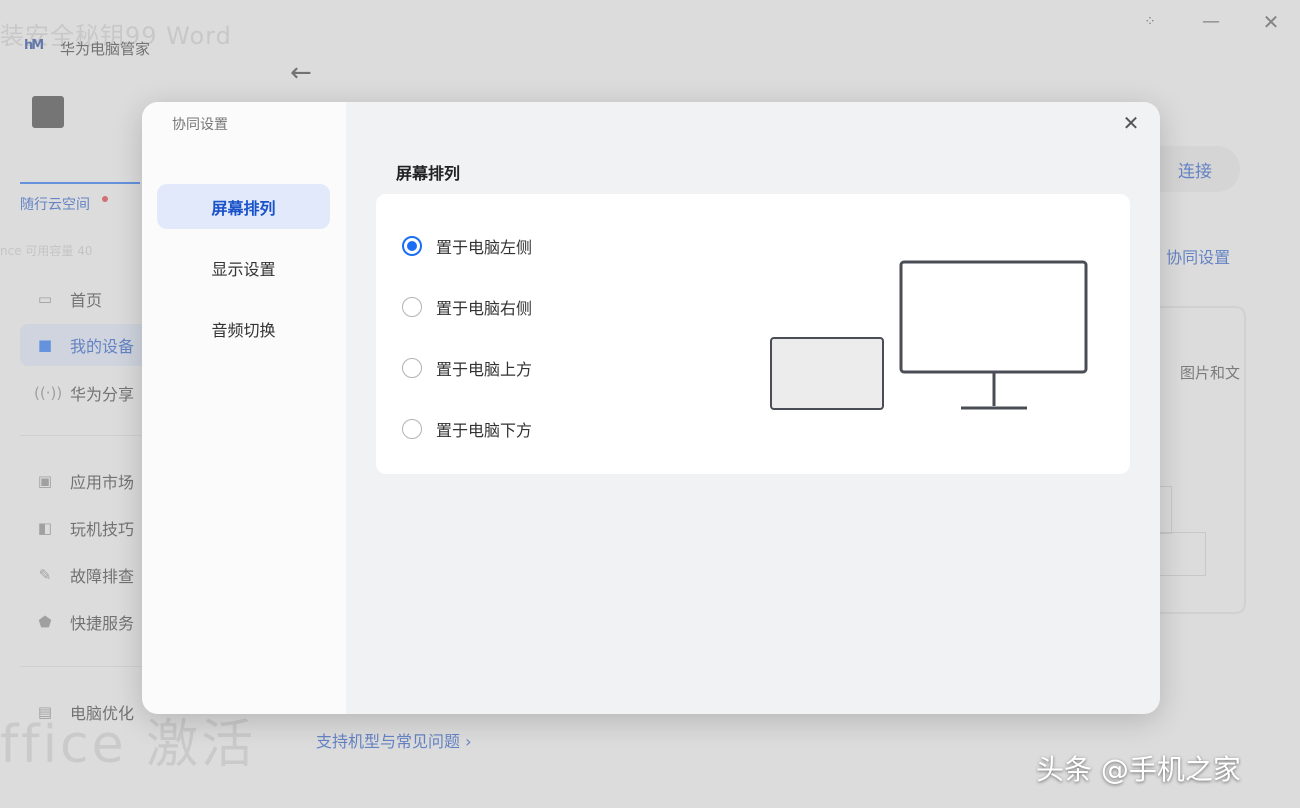 This screenshot has width=1300, height=808. Describe the element at coordinates (484, 430) in the screenshot. I see `option-label: 置于电脑下方` at that location.